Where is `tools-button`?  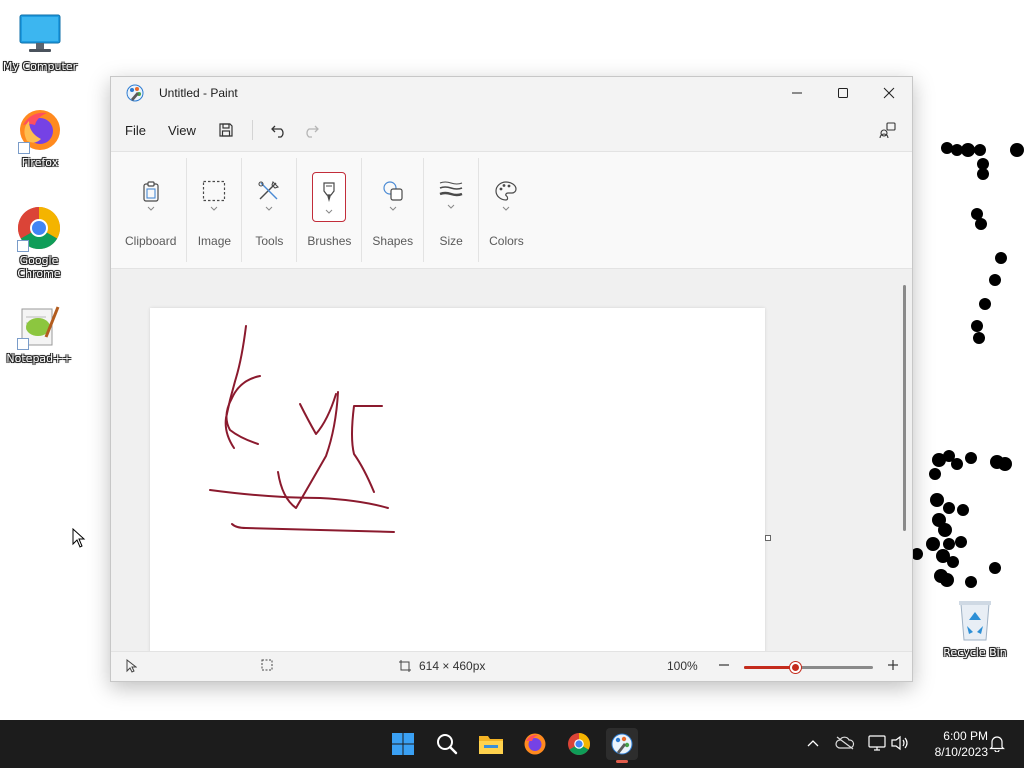
tools-button is located at coordinates (269, 197).